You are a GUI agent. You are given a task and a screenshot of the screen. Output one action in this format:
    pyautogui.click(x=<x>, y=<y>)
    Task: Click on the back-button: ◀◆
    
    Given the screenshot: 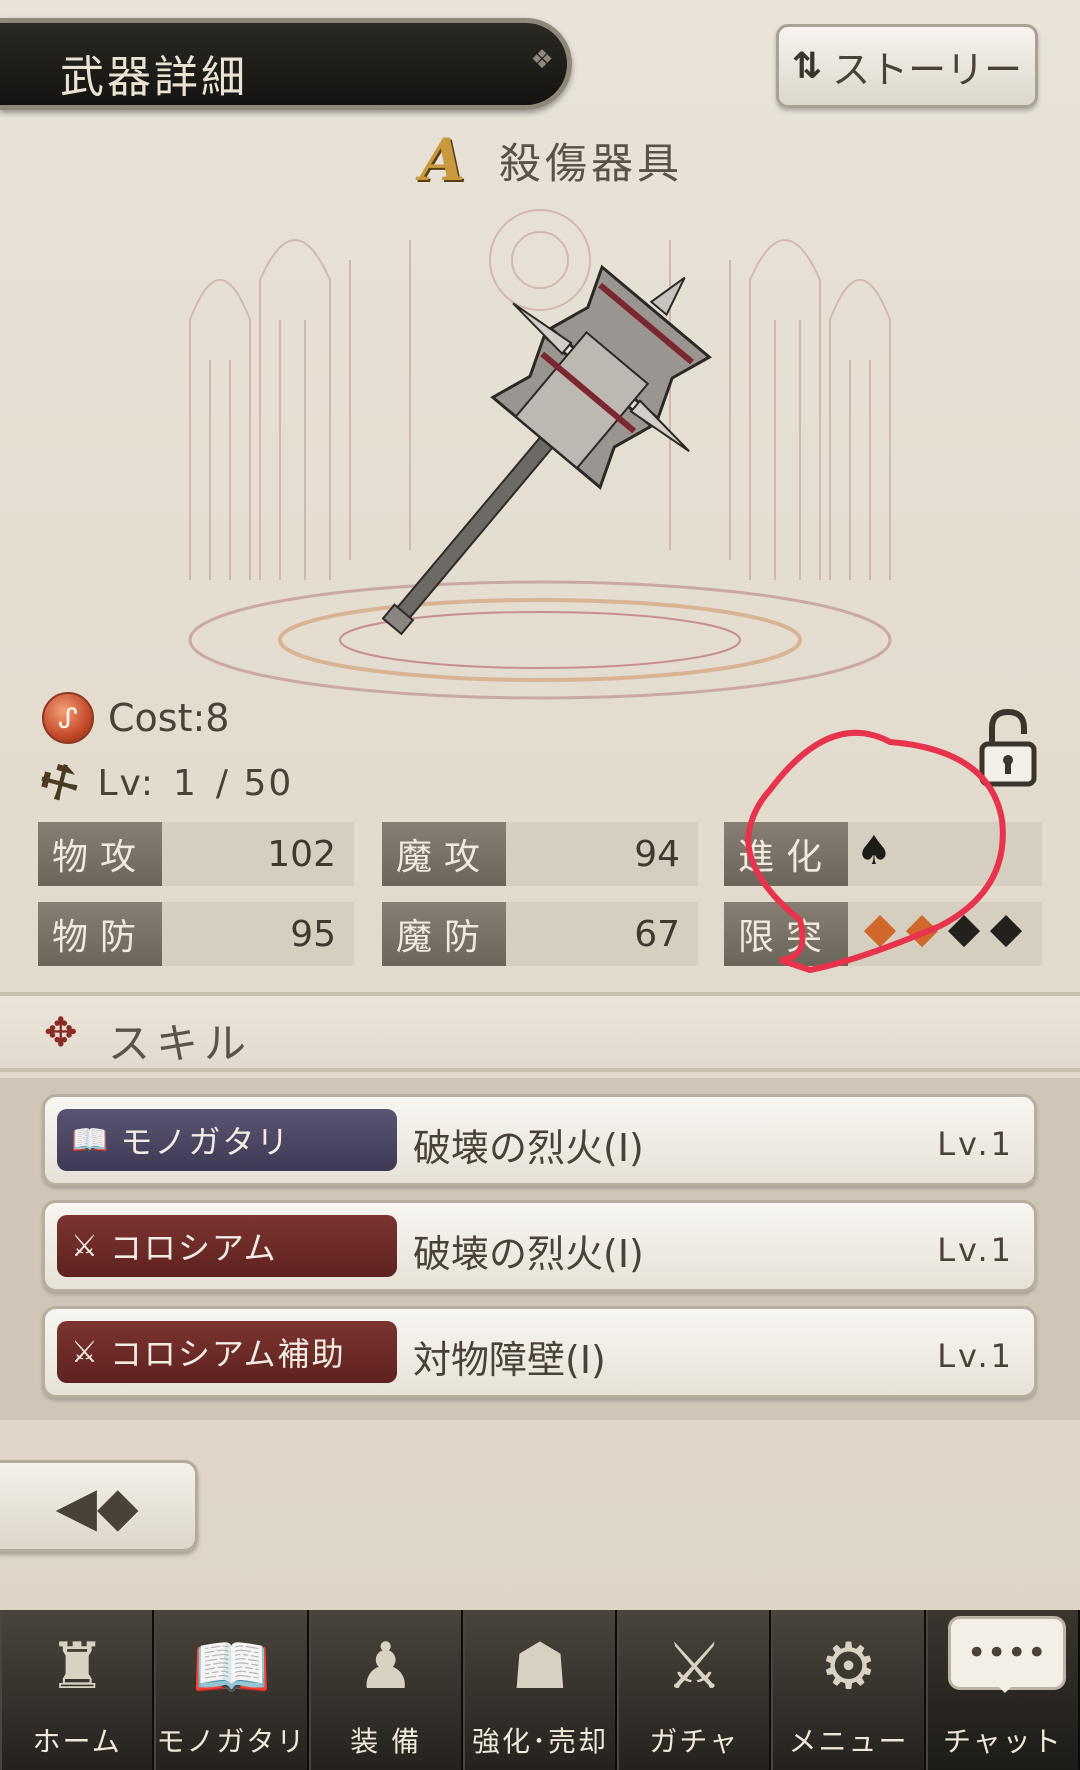 What is the action you would take?
    pyautogui.click(x=99, y=1506)
    